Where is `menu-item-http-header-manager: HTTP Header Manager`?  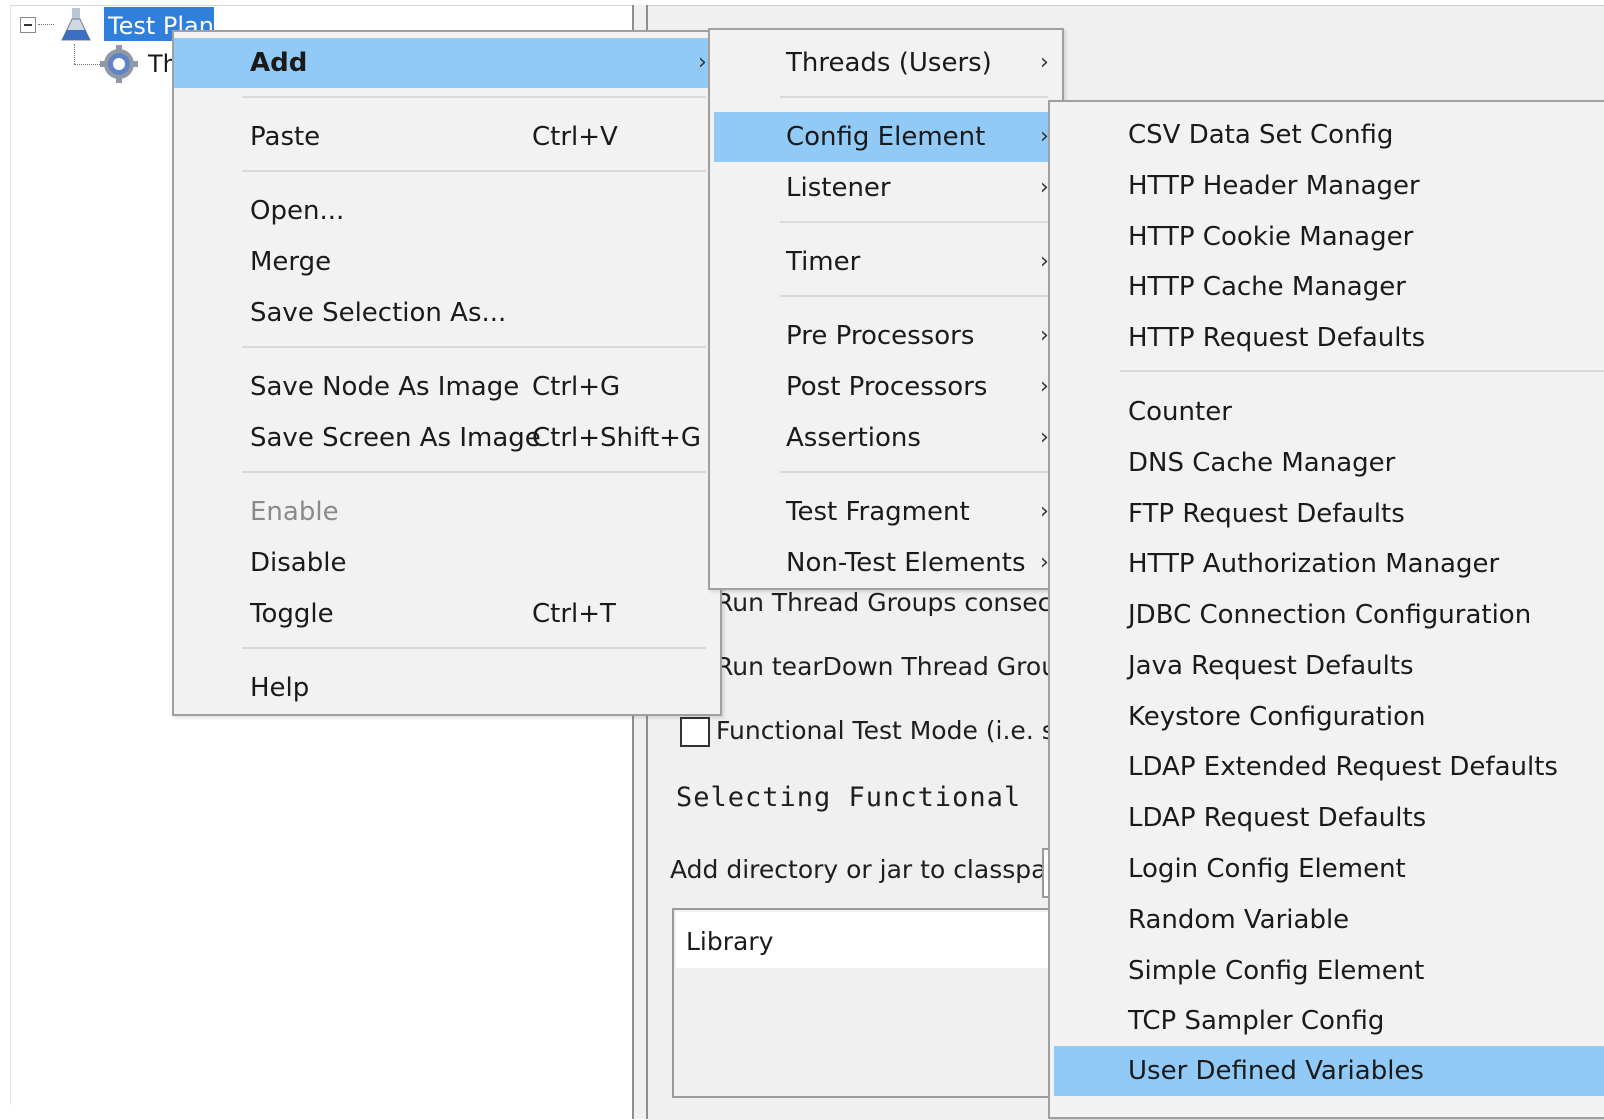 menu-item-http-header-manager: HTTP Header Manager is located at coordinates (1327, 186).